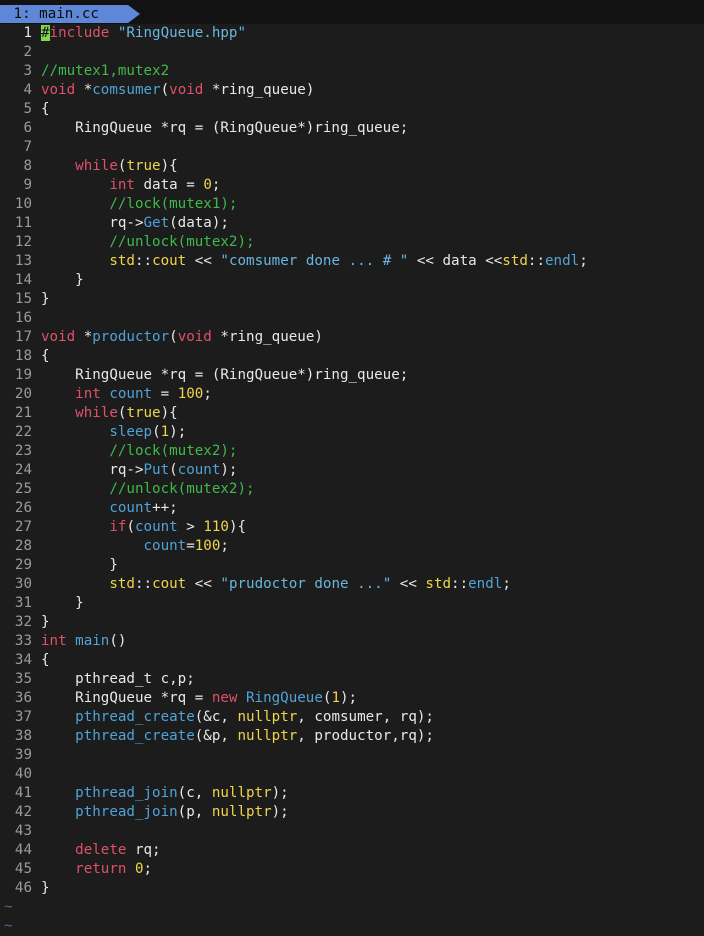 This screenshot has width=704, height=936. I want to click on code-line: 16, so click(352, 318).